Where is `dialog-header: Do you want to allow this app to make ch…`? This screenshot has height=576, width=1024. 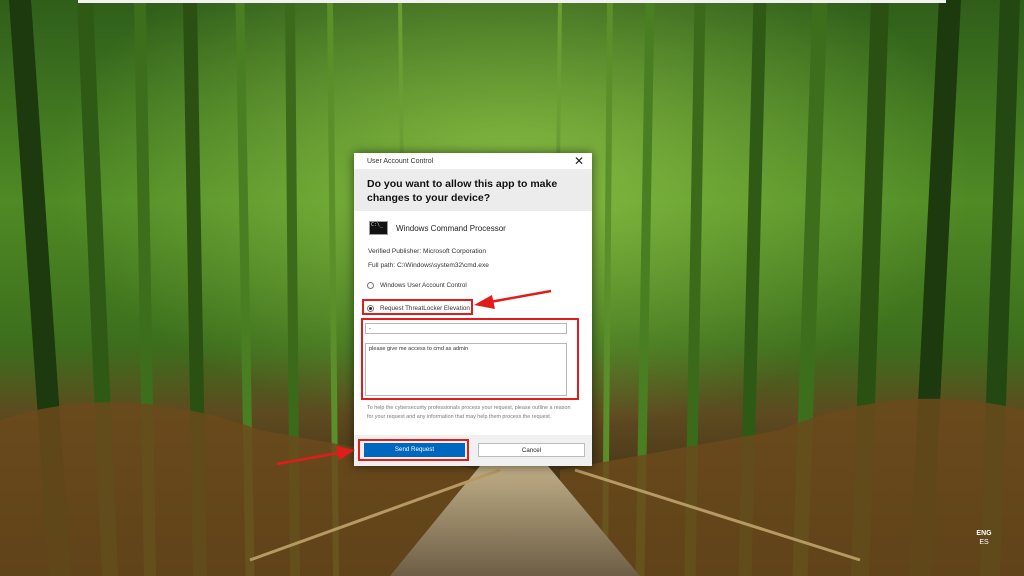
dialog-header: Do you want to allow this app to make ch… is located at coordinates (473, 190).